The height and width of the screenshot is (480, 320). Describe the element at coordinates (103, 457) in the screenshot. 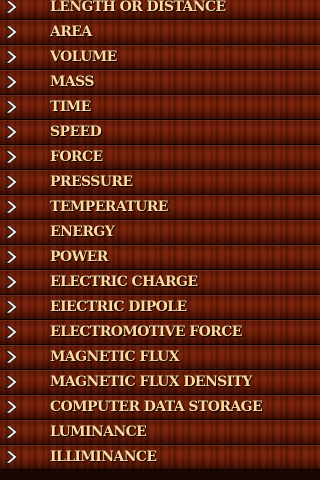

I see `list-item-label: ILLIMINANCE` at that location.